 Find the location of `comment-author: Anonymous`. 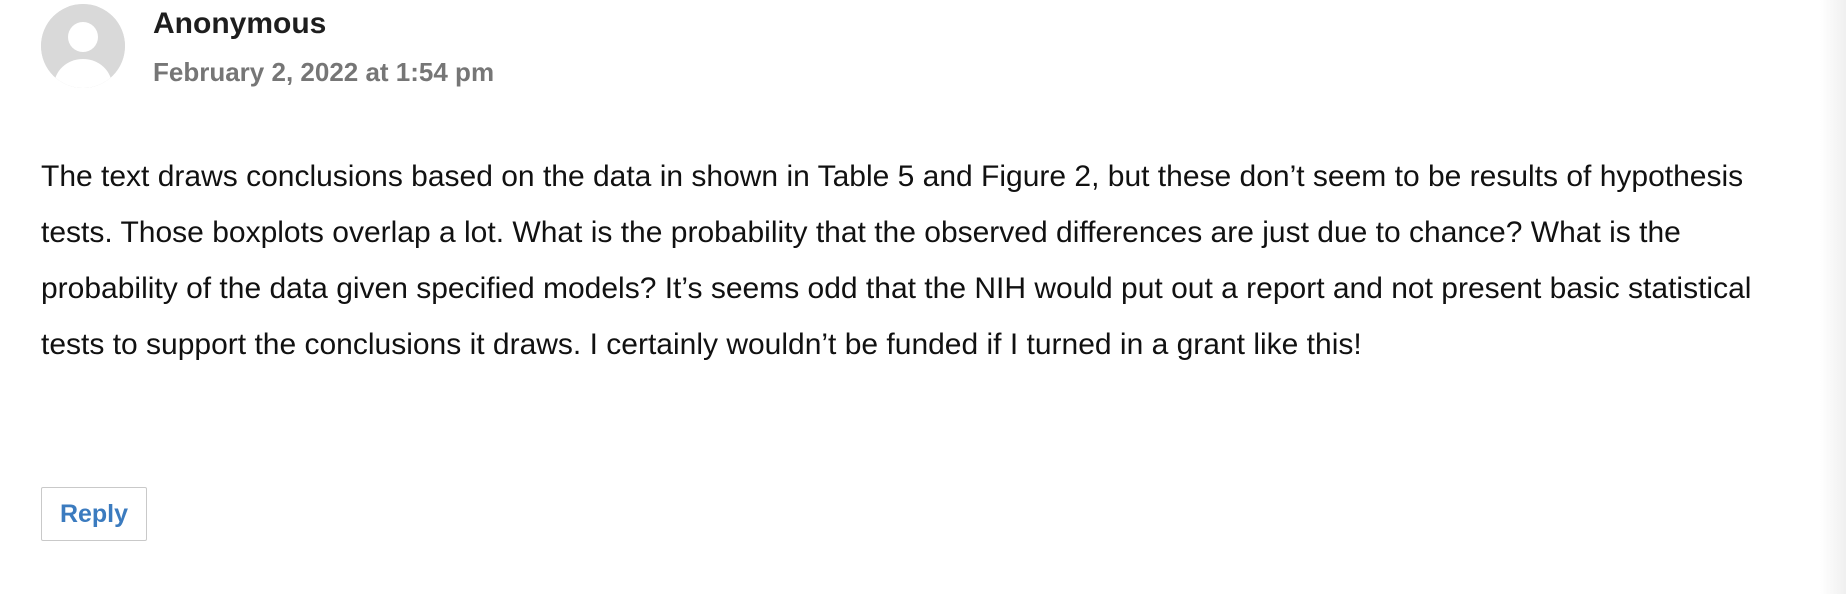

comment-author: Anonymous is located at coordinates (240, 23).